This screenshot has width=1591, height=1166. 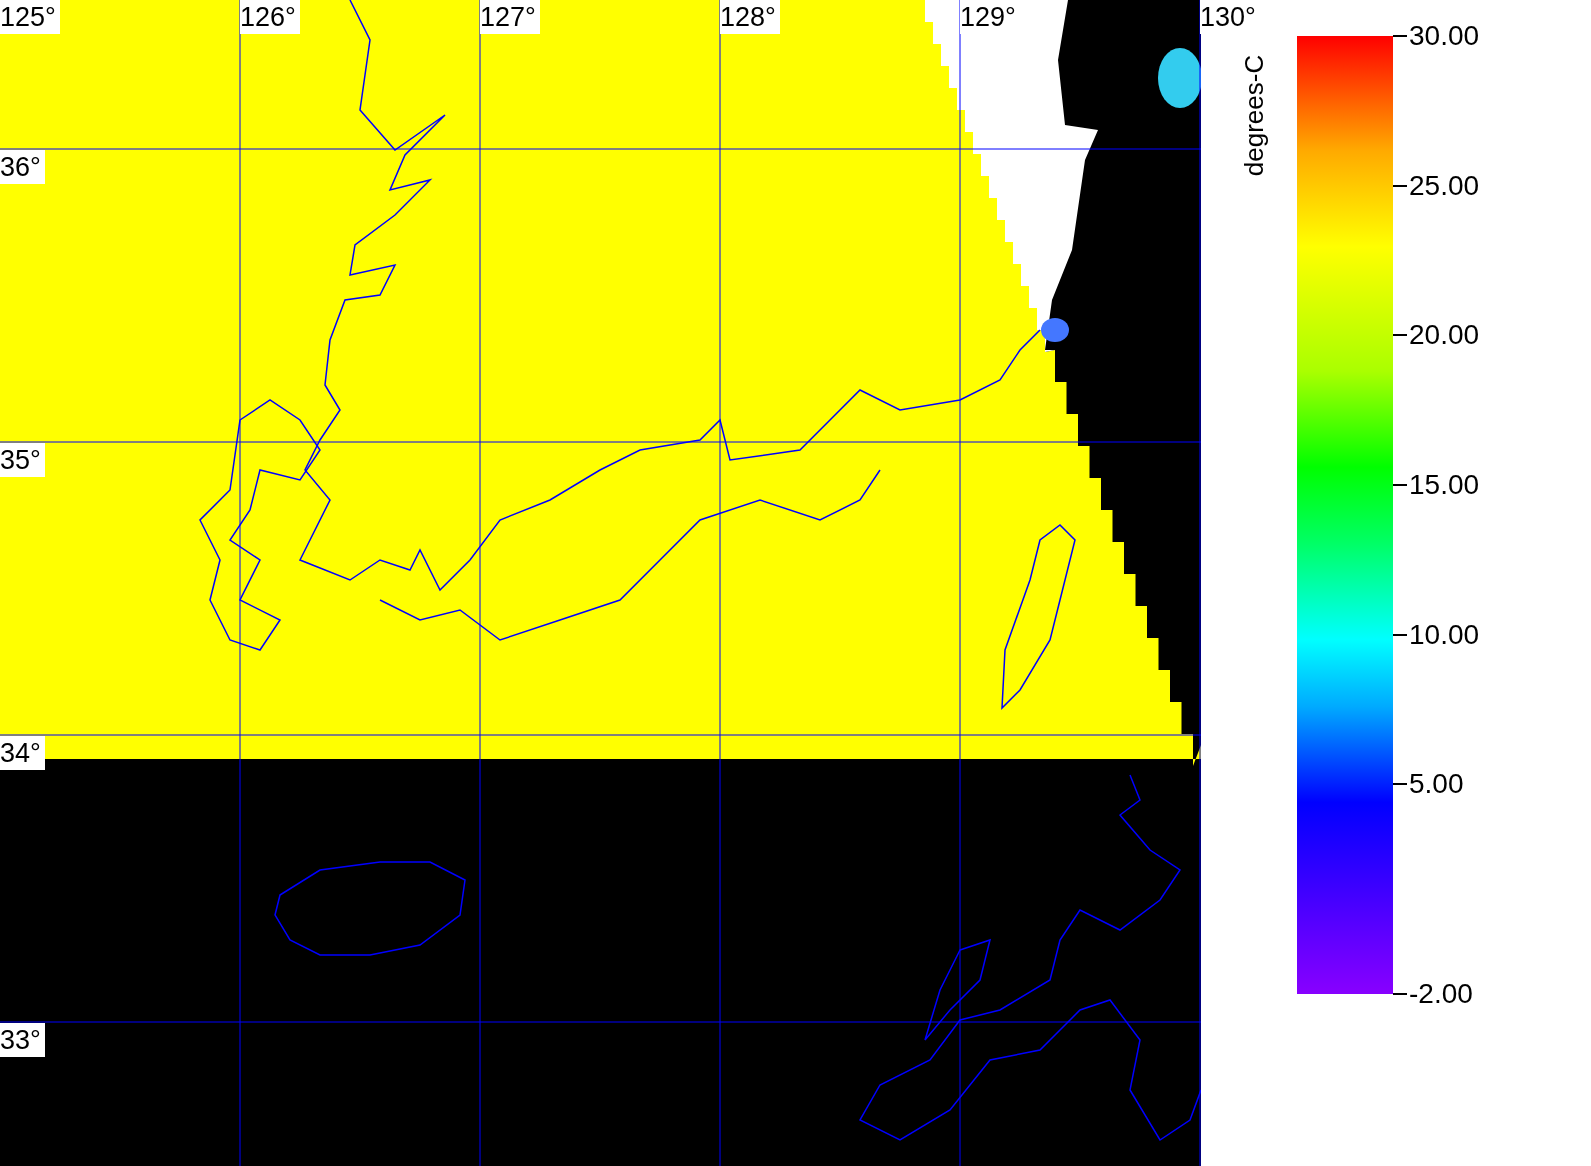 What do you see at coordinates (22, 460) in the screenshot?
I see `latitude-label: 35°` at bounding box center [22, 460].